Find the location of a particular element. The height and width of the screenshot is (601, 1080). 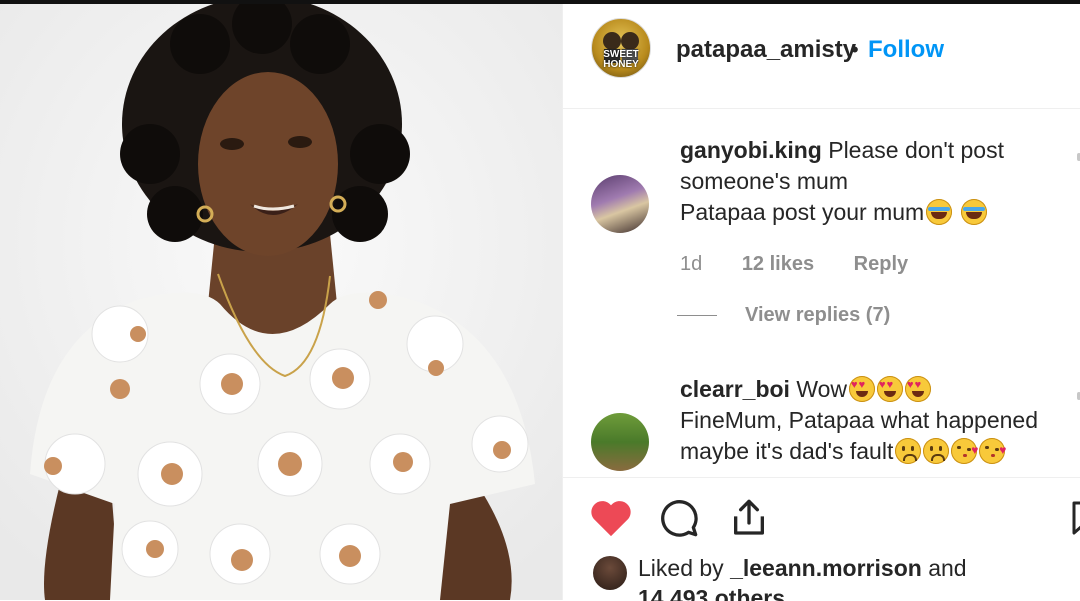

comment-meta: 1d 12 likes Reply is located at coordinates (811, 264).